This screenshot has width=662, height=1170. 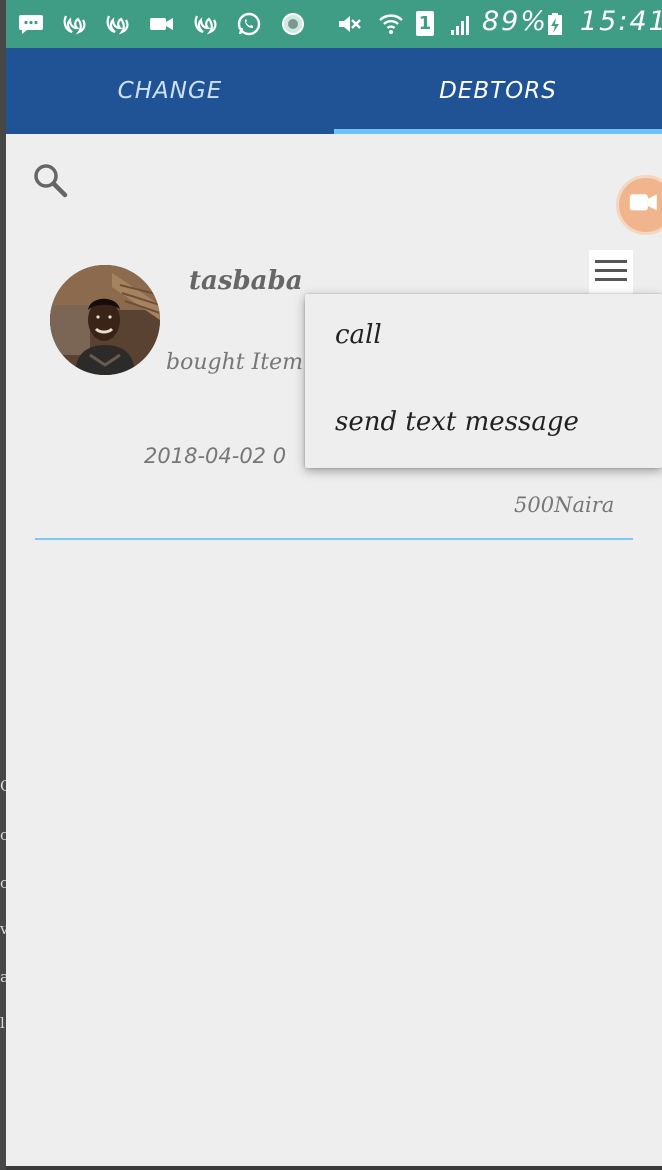 I want to click on video-camera-icon, so click(x=643, y=202).